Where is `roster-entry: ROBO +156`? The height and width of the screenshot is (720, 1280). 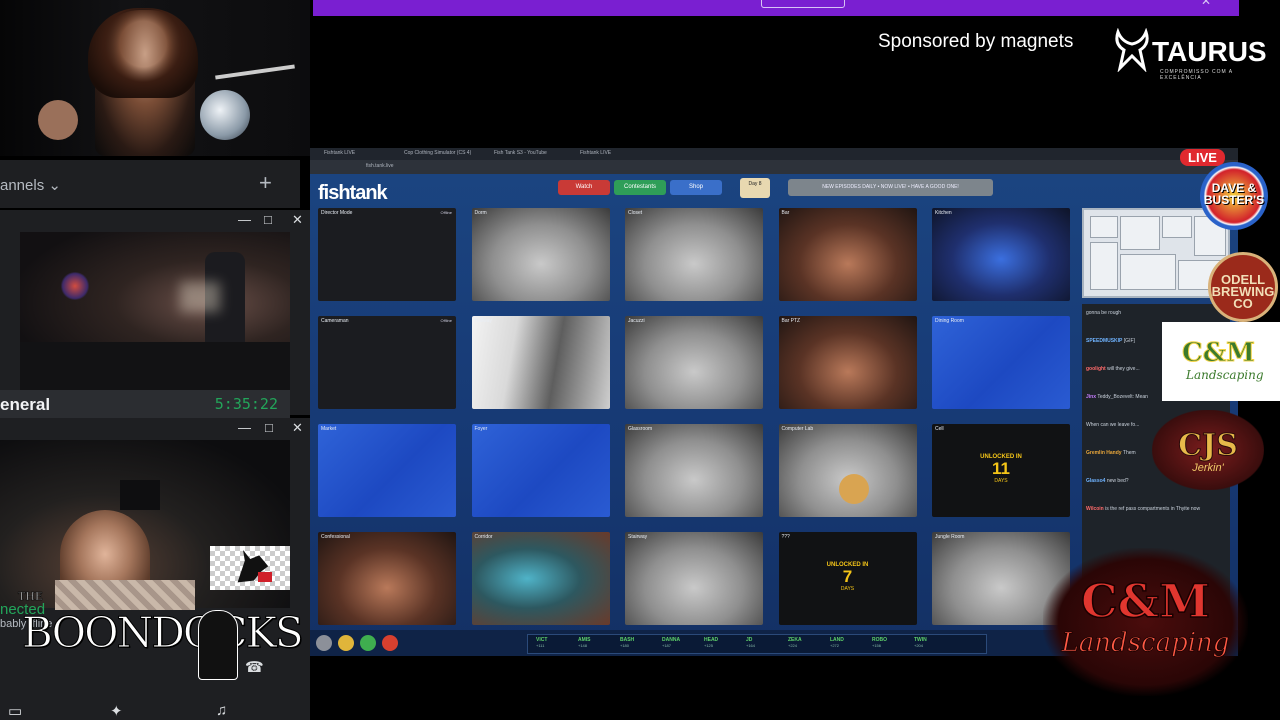 roster-entry: ROBO +156 is located at coordinates (886, 642).